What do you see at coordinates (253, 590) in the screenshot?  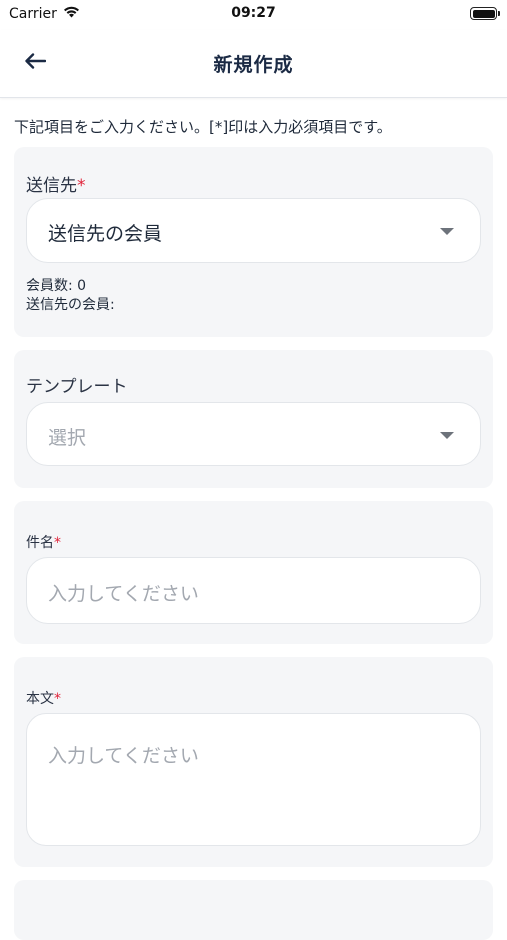 I see `subject-input: 入力してください` at bounding box center [253, 590].